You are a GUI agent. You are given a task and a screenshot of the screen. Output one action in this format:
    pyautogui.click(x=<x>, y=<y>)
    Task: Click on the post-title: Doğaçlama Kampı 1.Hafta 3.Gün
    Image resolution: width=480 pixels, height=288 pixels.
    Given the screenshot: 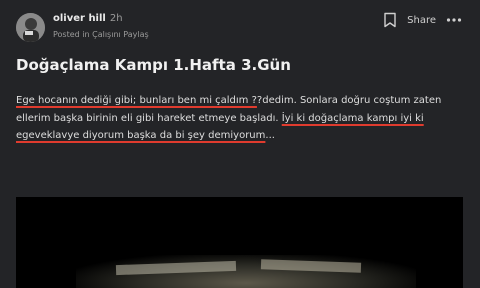 What is the action you would take?
    pyautogui.click(x=153, y=65)
    